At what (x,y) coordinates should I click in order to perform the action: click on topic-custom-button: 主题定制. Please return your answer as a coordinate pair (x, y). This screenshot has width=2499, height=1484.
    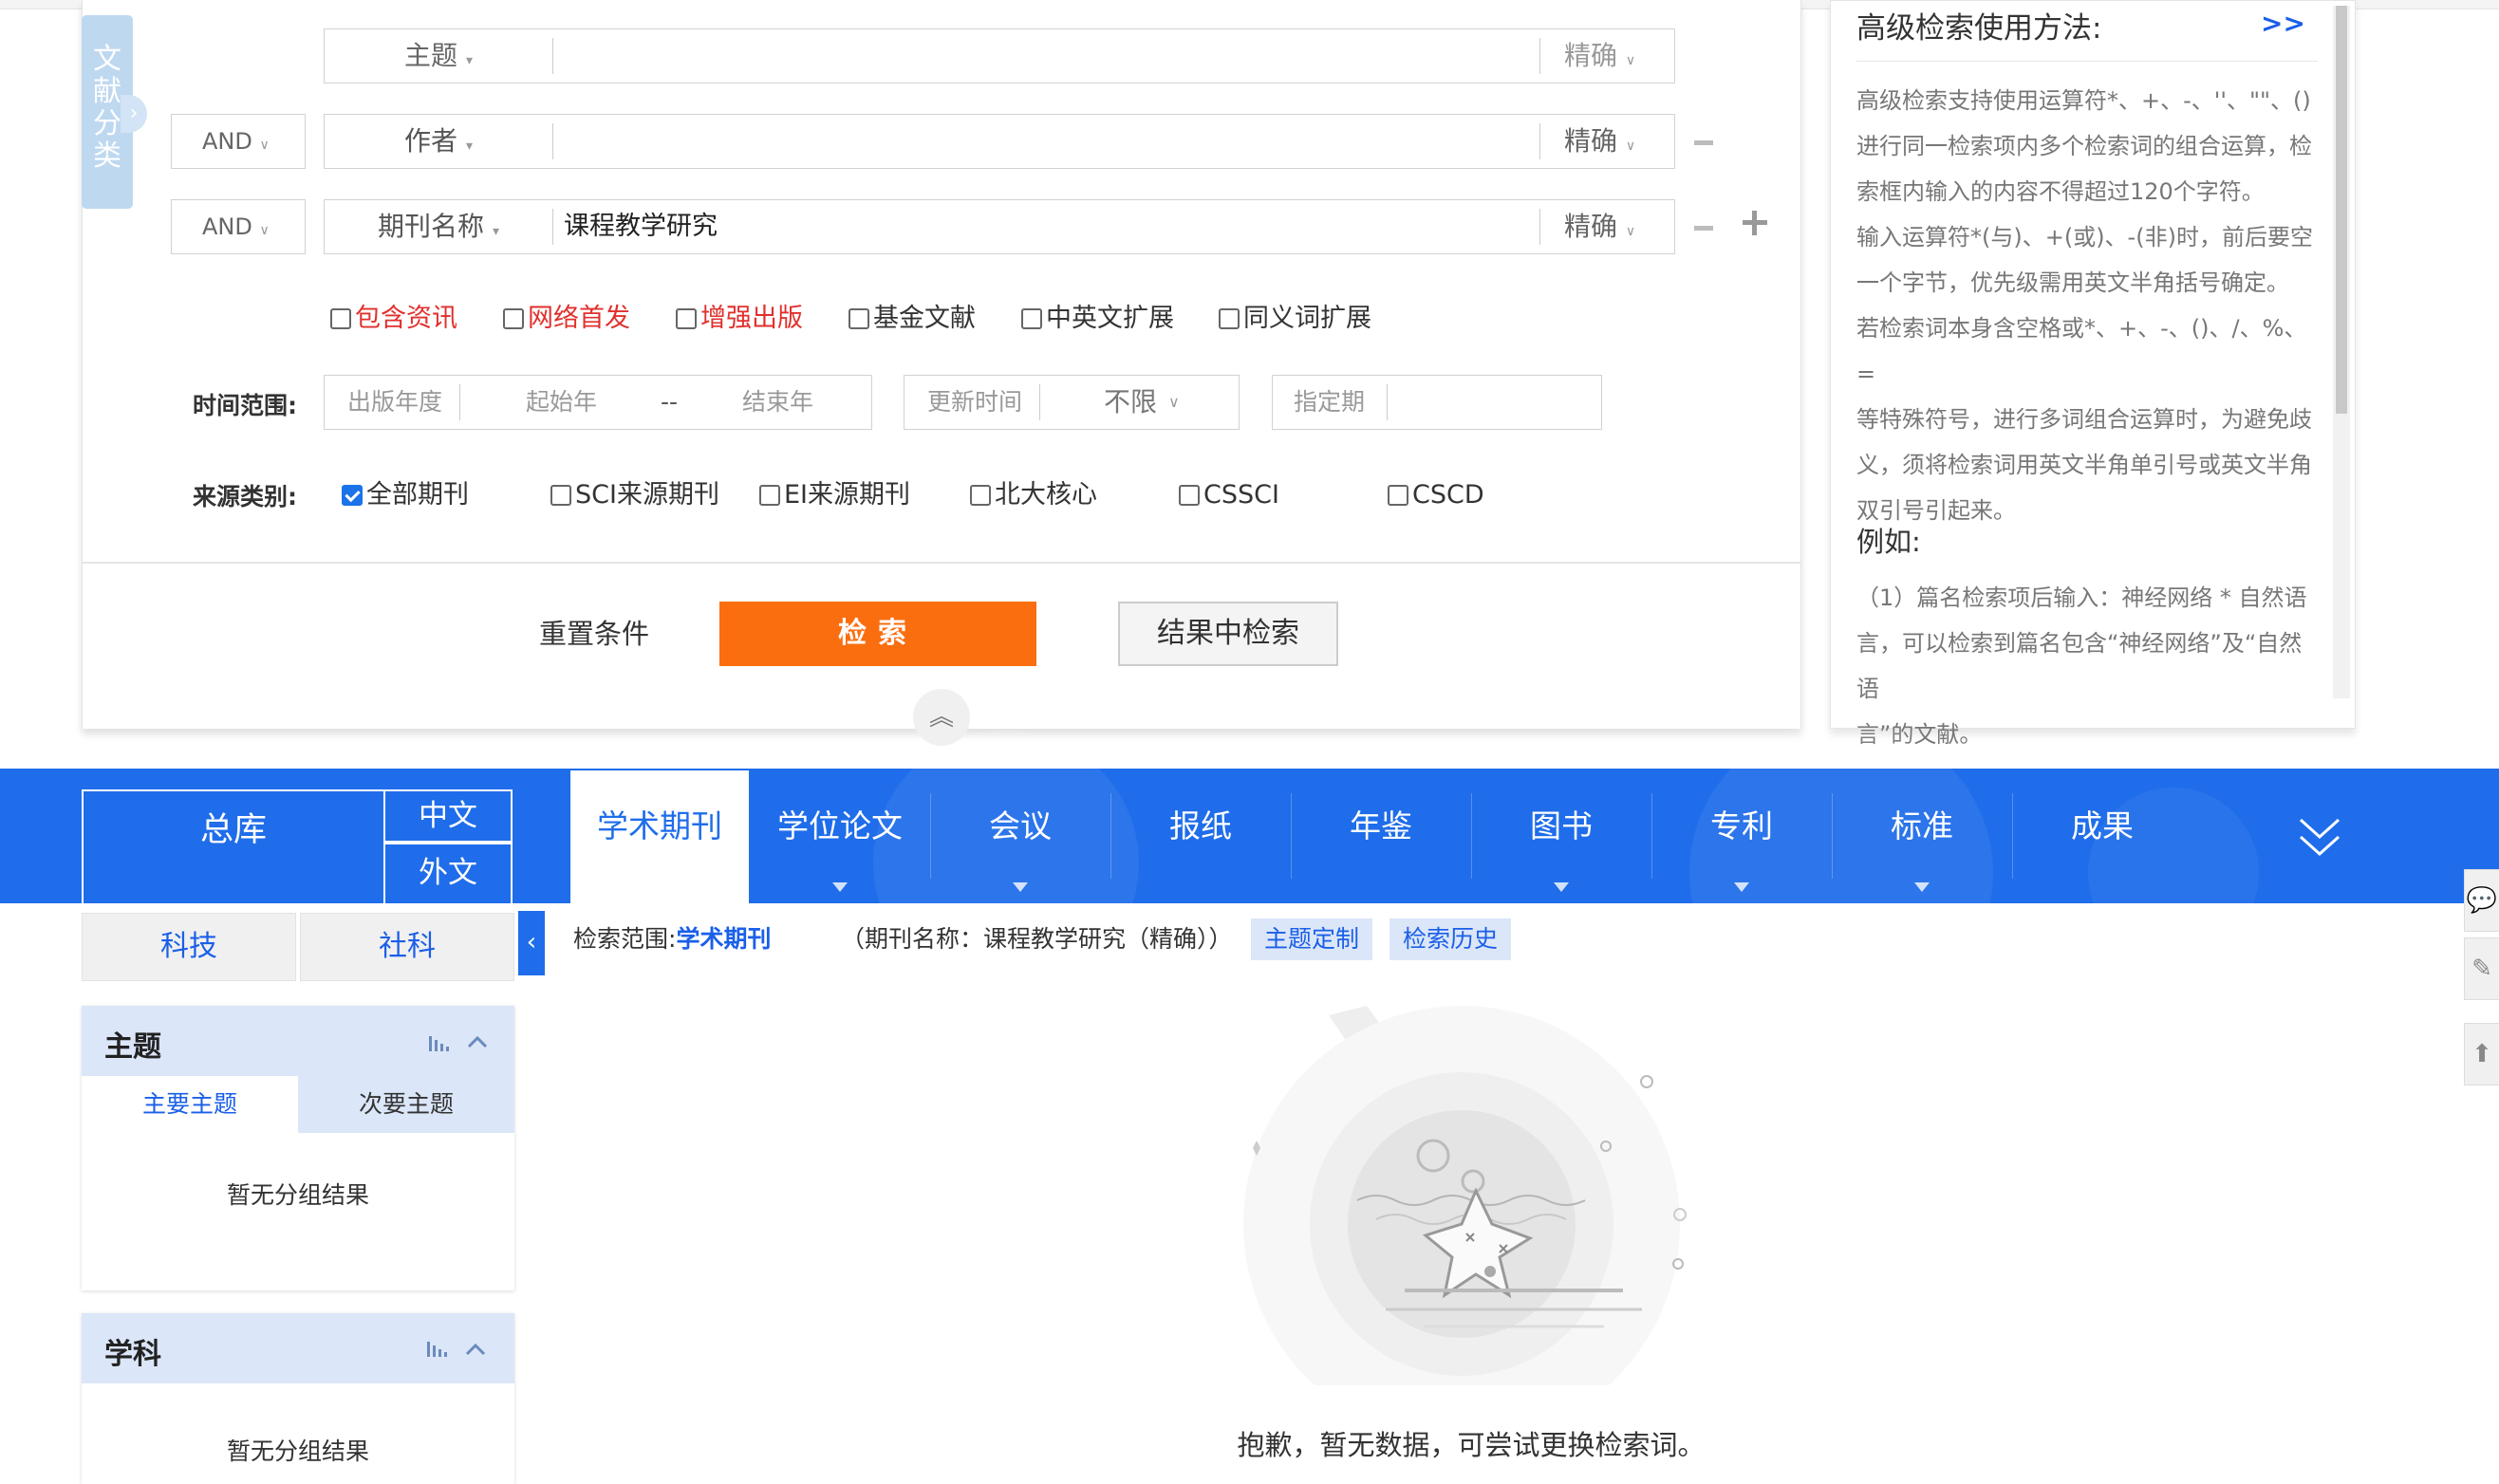
    Looking at the image, I should click on (1312, 939).